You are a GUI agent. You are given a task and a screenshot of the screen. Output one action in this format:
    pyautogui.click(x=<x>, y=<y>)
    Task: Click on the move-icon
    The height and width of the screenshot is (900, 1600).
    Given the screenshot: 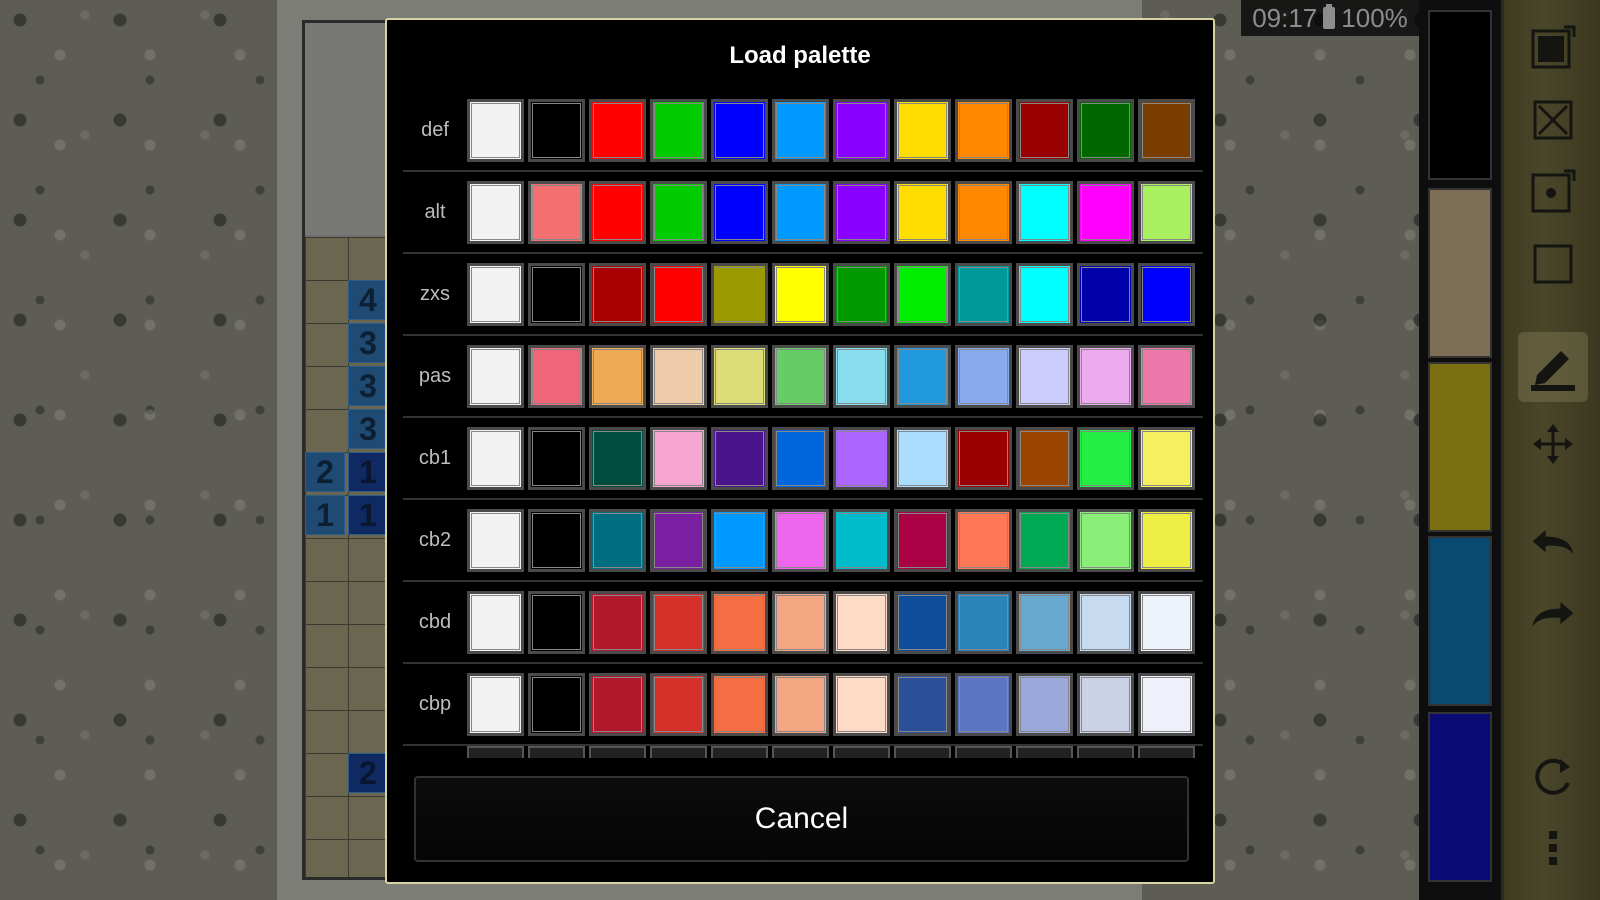 What is the action you would take?
    pyautogui.click(x=1553, y=444)
    